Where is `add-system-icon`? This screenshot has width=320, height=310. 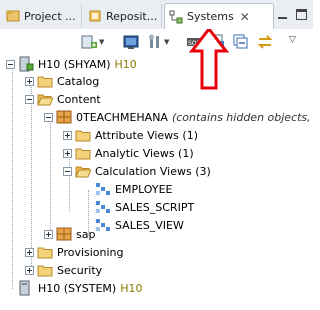 add-system-icon is located at coordinates (89, 42).